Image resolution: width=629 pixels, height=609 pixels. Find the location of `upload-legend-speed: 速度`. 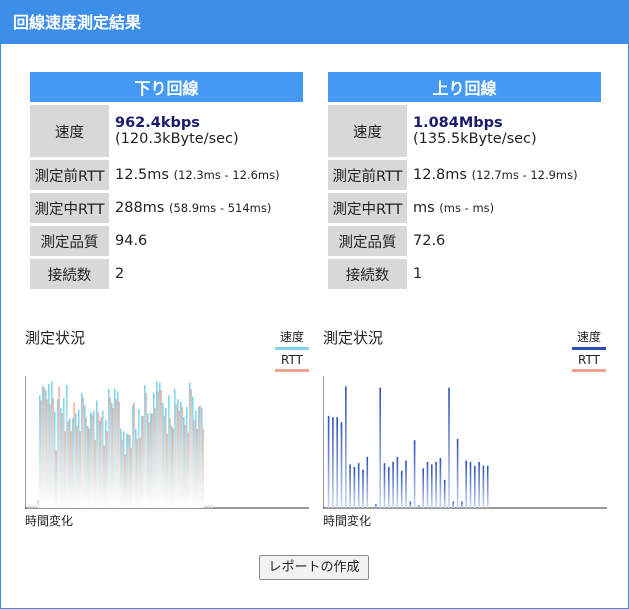

upload-legend-speed: 速度 is located at coordinates (589, 339).